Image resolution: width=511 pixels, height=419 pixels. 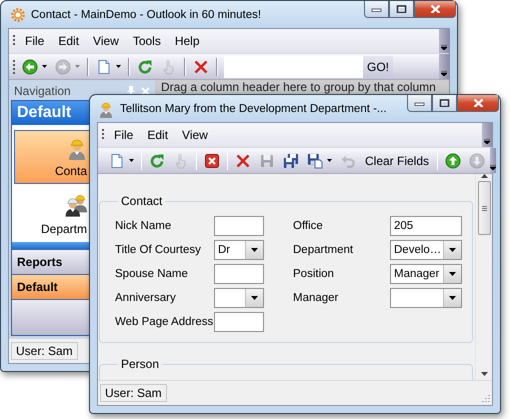 What do you see at coordinates (298, 87) in the screenshot?
I see `group-hint: Drag a column header here to group by that column` at bounding box center [298, 87].